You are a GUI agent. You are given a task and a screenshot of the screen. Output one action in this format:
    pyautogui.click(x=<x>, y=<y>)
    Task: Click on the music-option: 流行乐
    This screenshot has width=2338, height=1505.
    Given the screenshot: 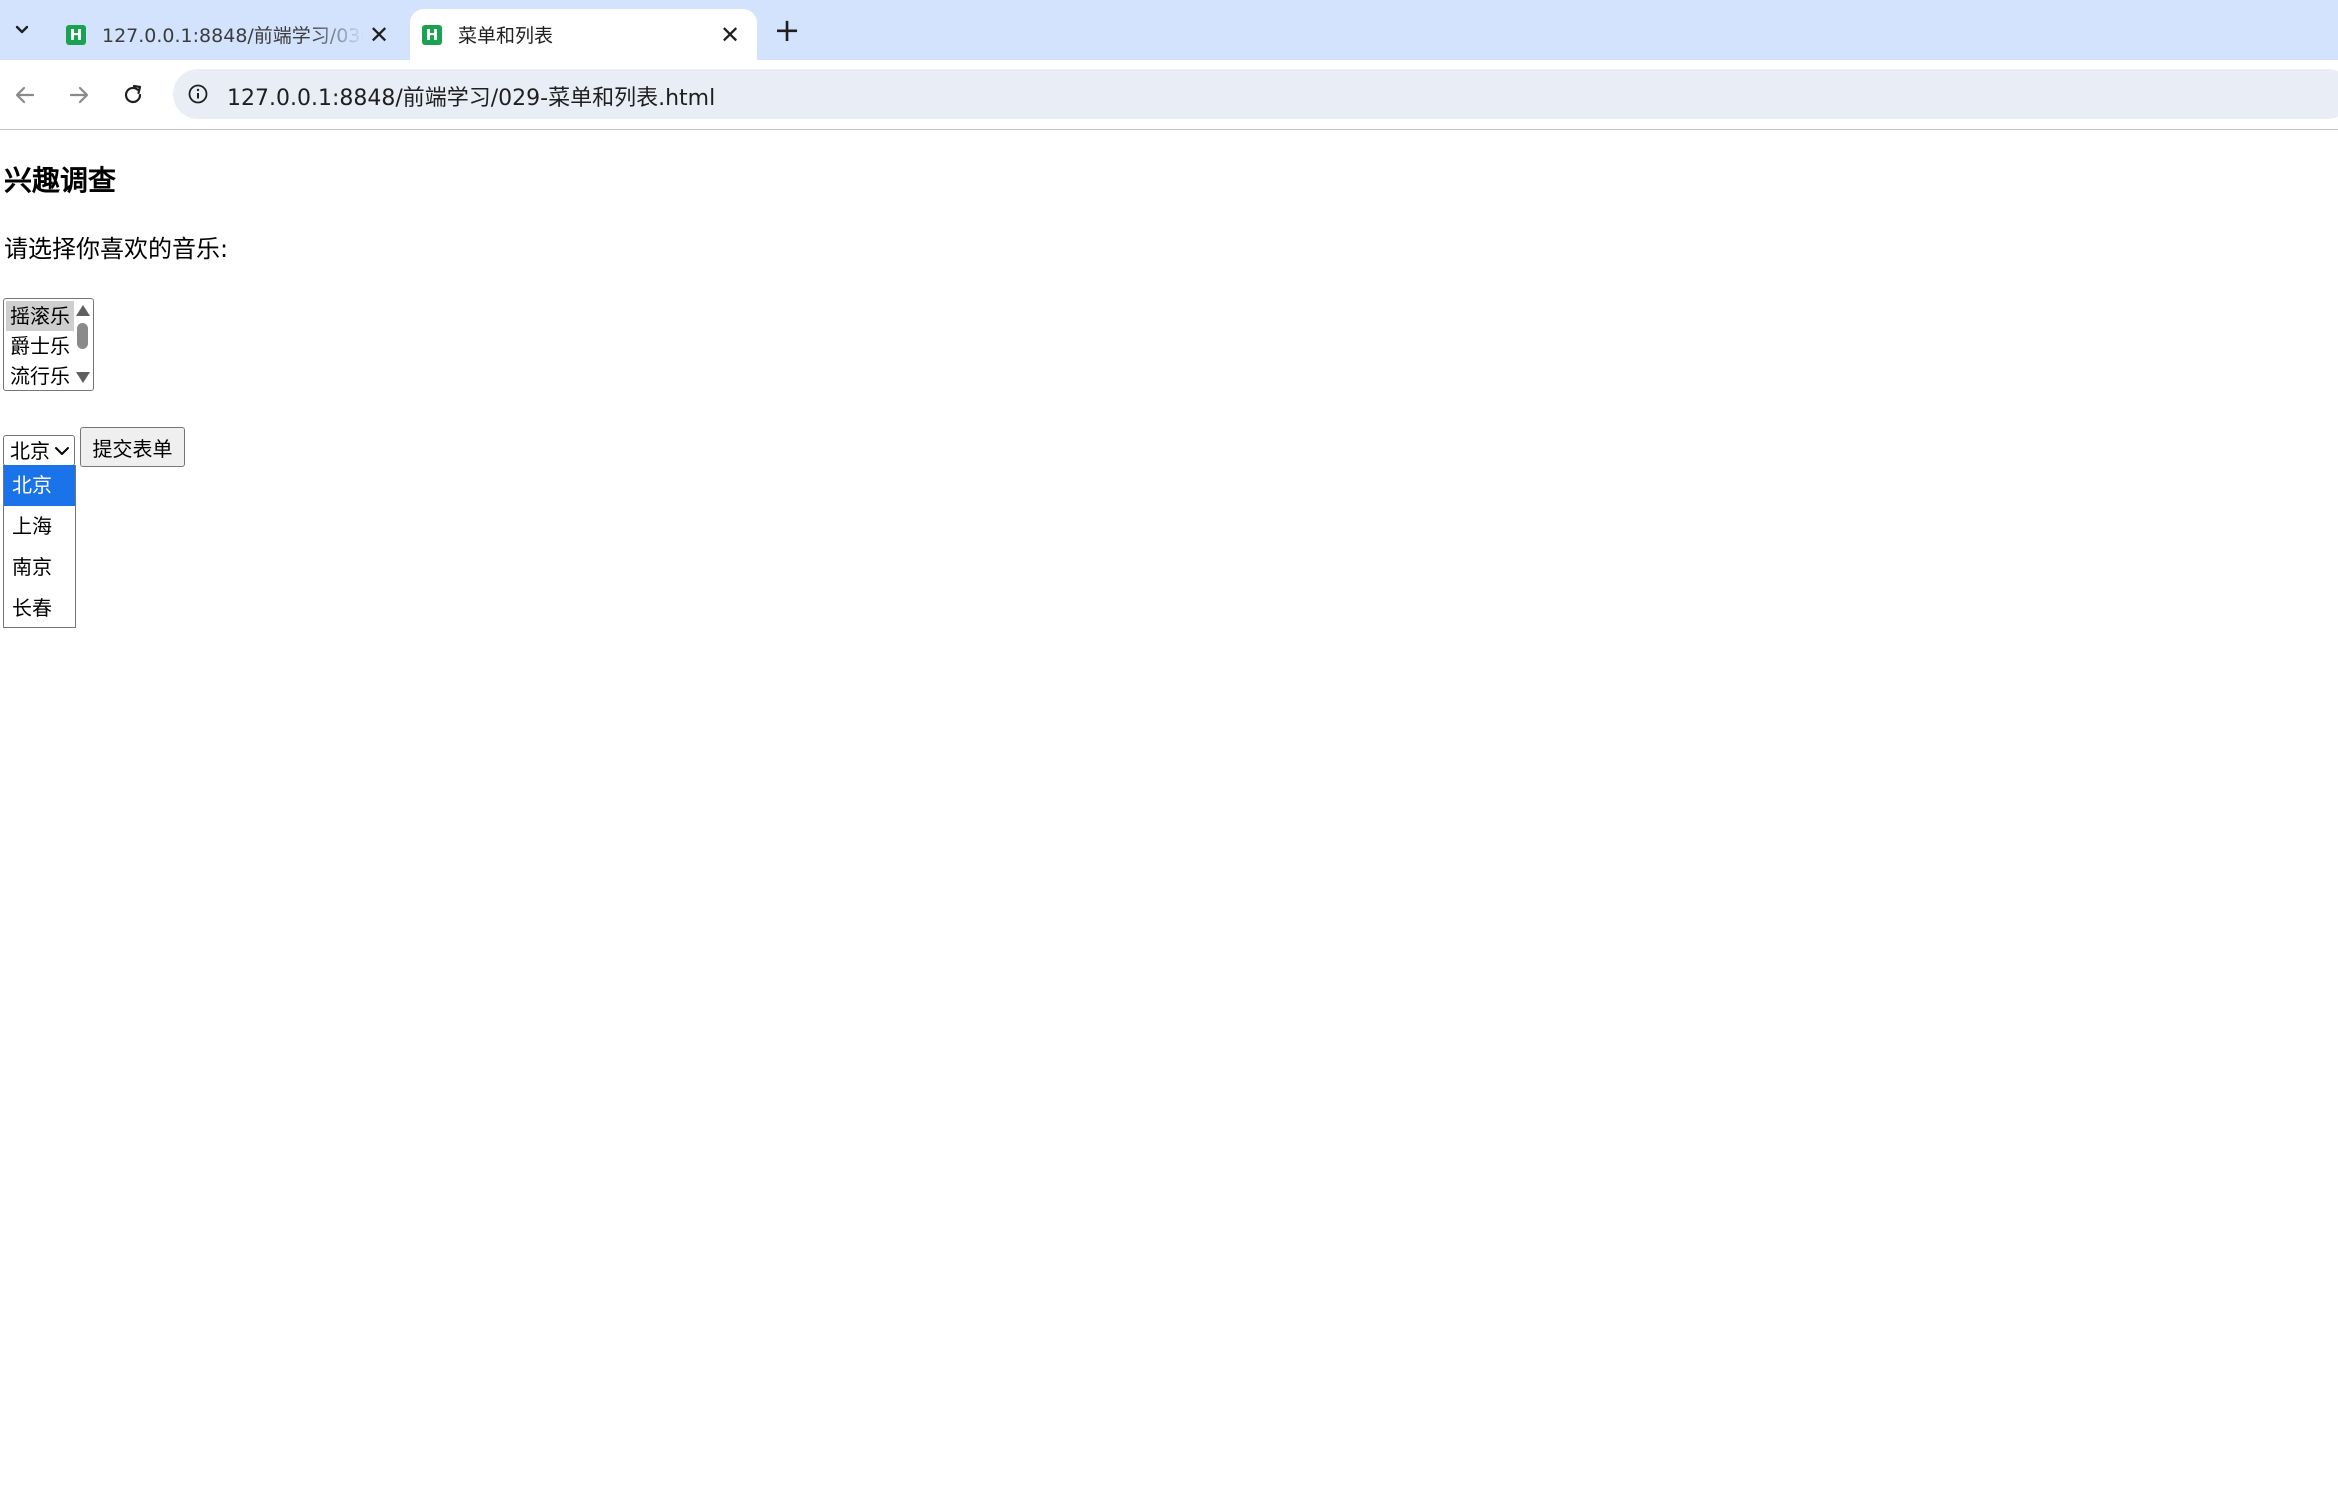 What is the action you would take?
    pyautogui.click(x=40, y=375)
    